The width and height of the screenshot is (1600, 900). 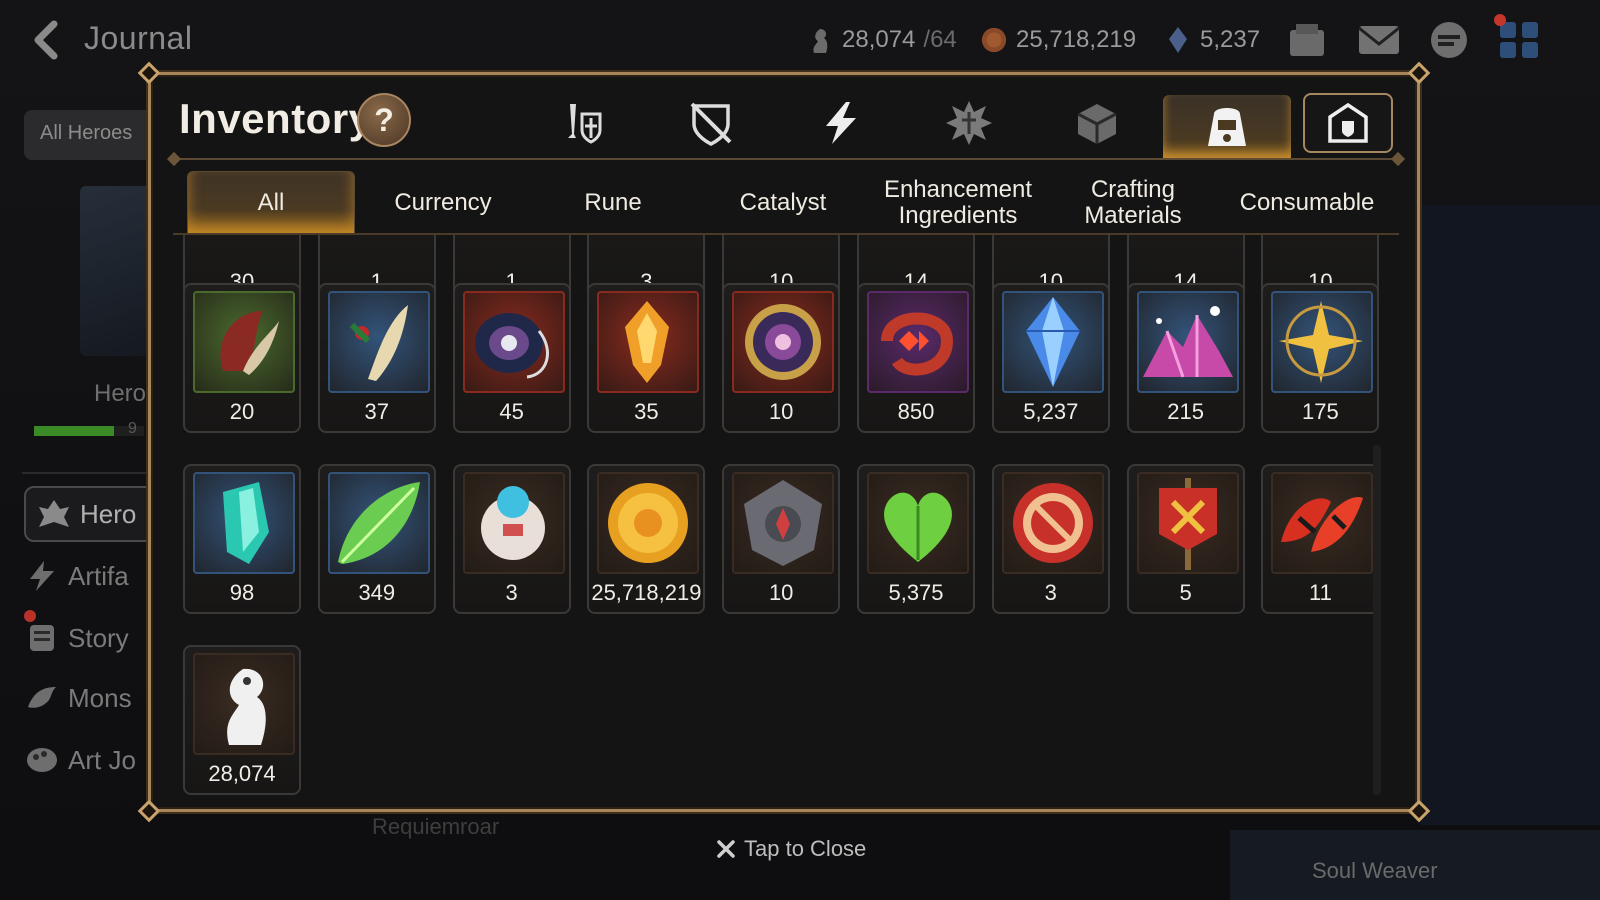 I want to click on item-slot: 35, so click(x=646, y=358).